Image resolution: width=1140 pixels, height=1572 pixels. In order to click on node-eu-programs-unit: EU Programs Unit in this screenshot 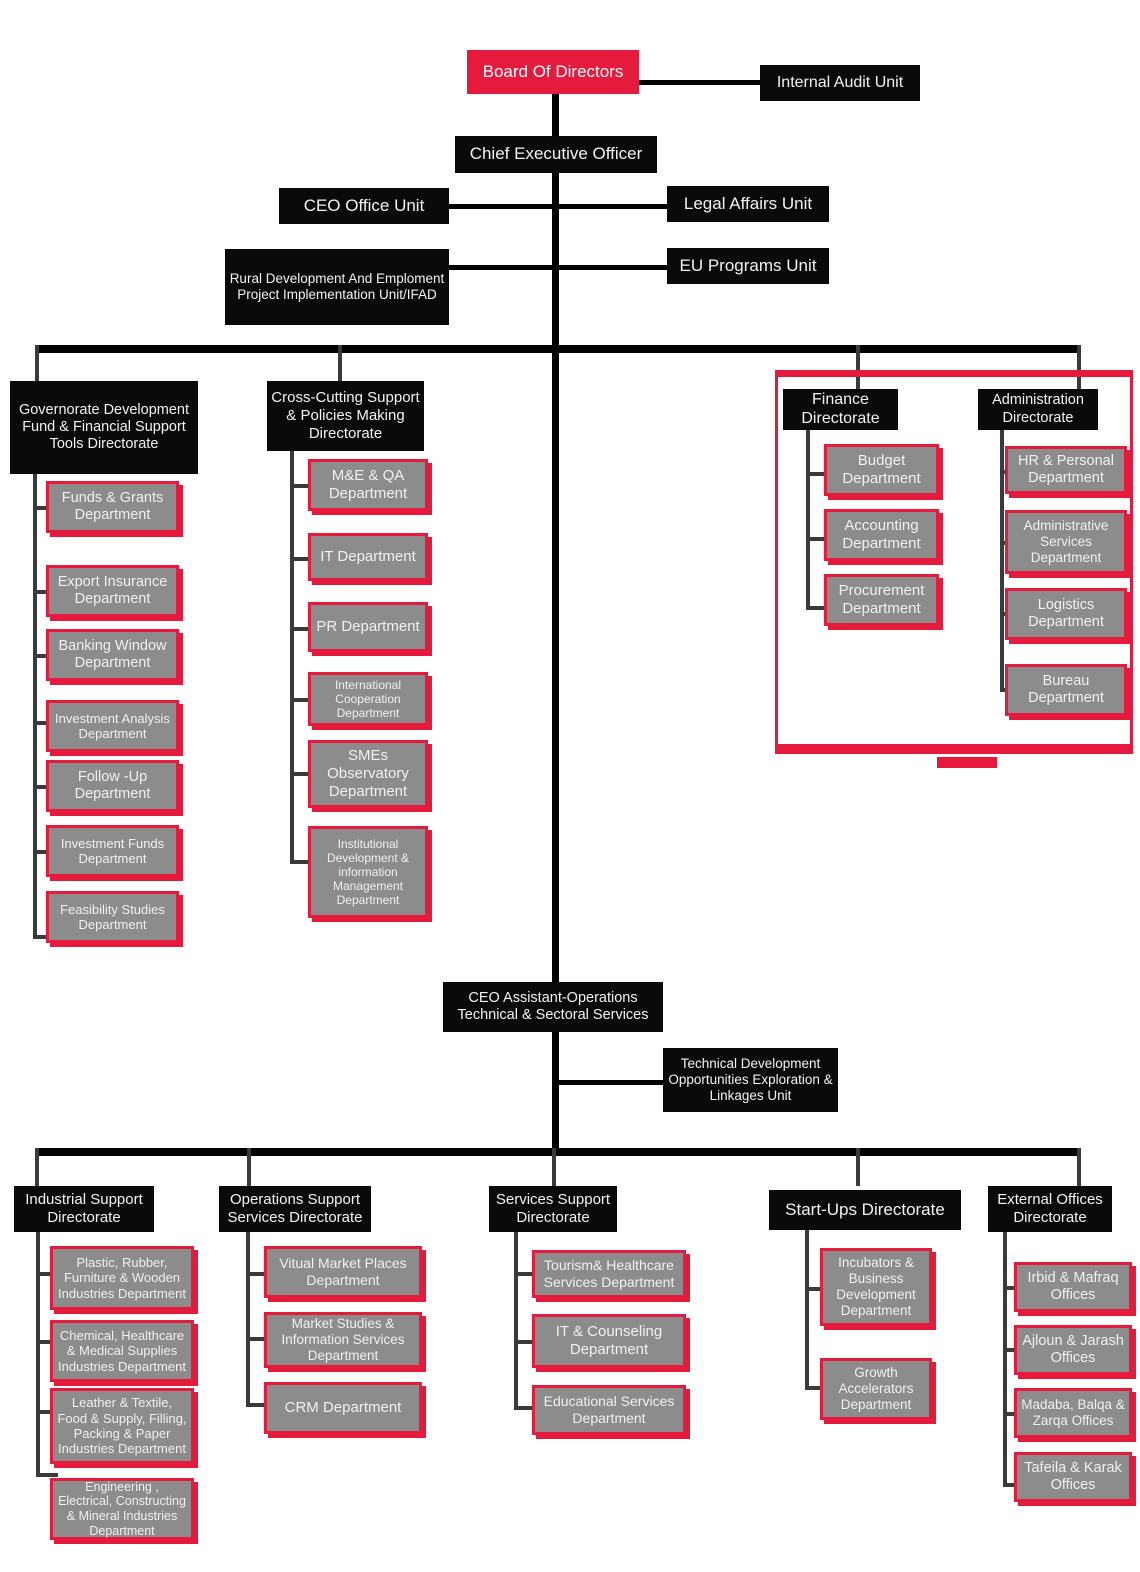, I will do `click(748, 266)`.